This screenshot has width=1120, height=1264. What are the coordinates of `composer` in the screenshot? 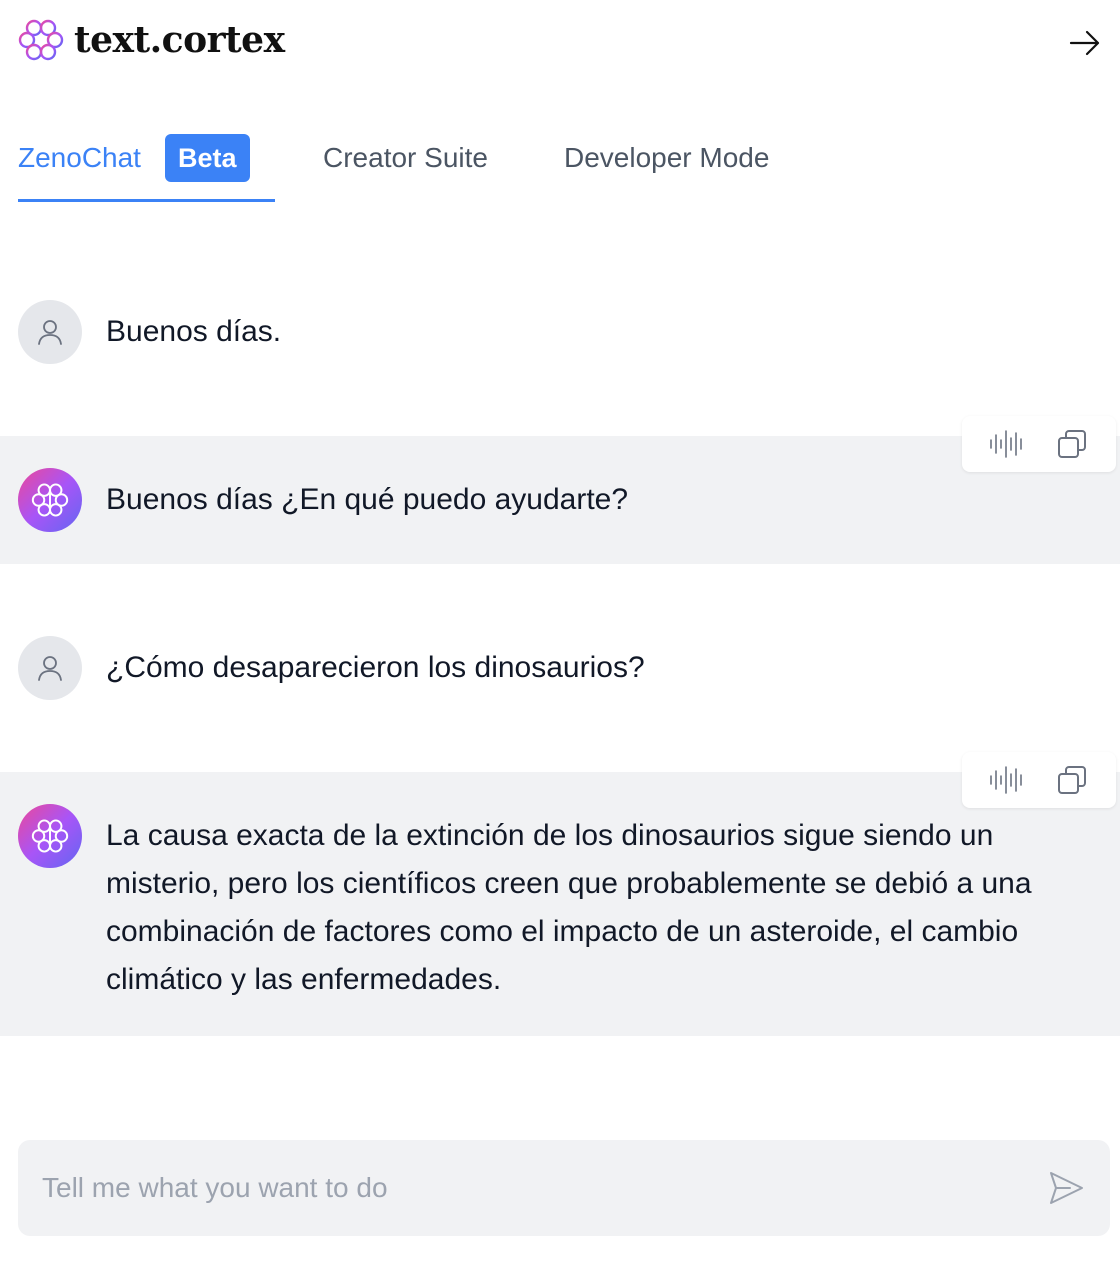 It's located at (564, 1188).